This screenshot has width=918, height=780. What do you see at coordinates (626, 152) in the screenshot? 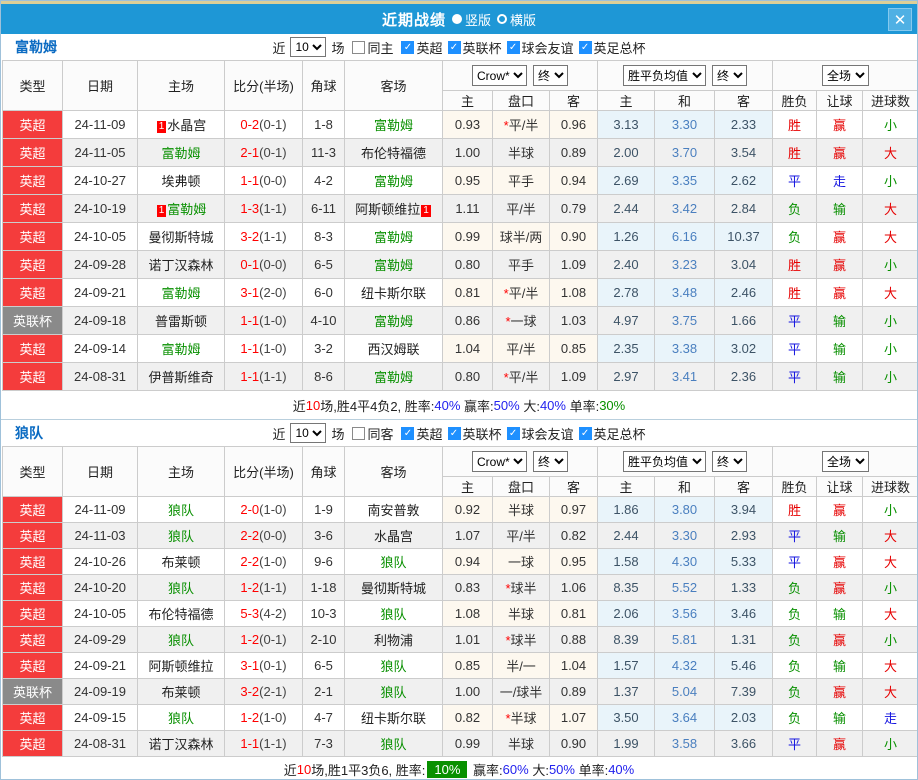
I see `avg-home-odds: 2.00` at bounding box center [626, 152].